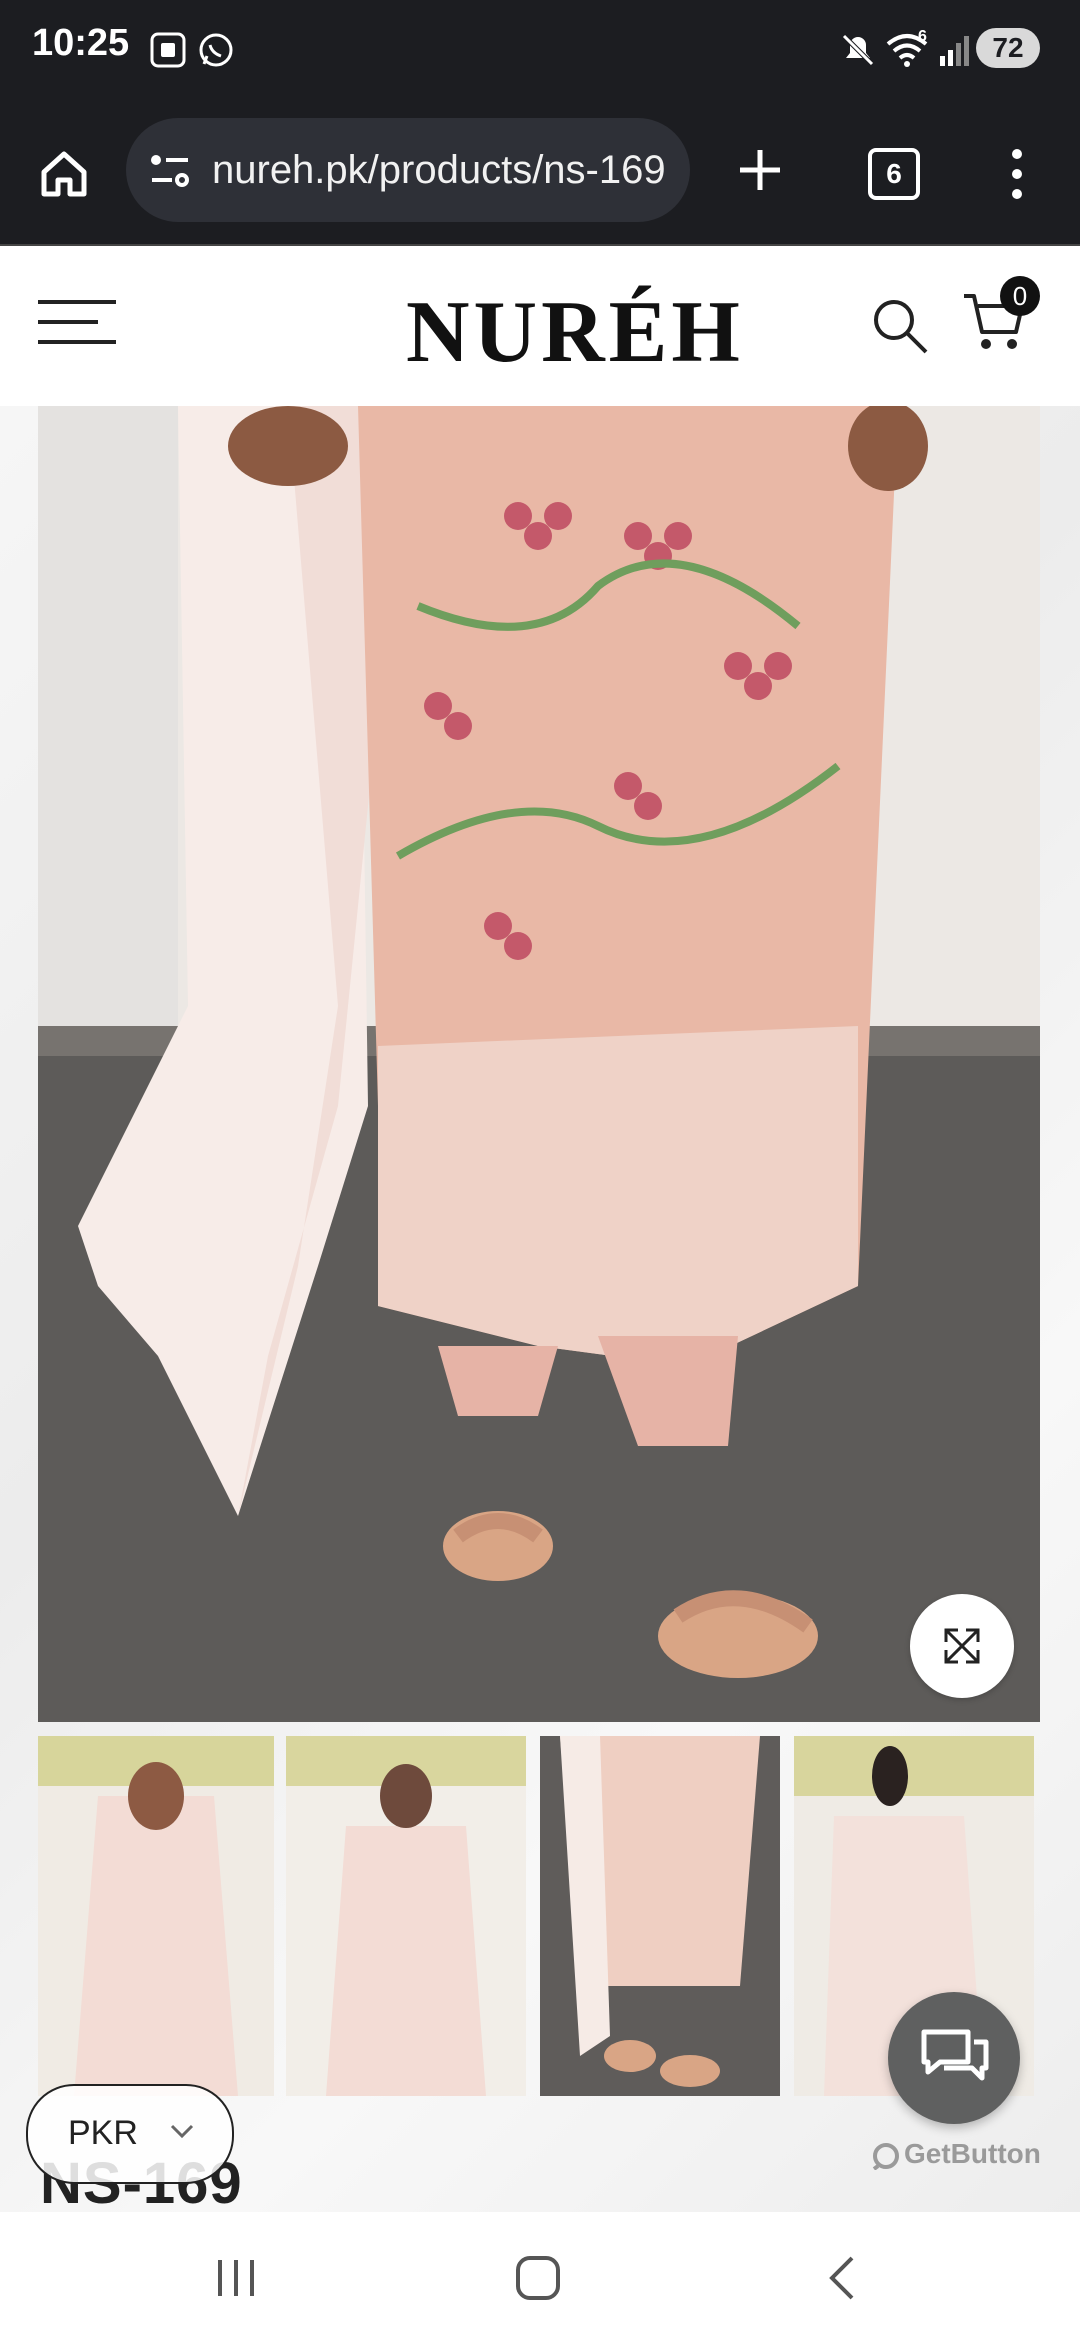 This screenshot has width=1080, height=2340. I want to click on system-navigation-bar, so click(540, 2276).